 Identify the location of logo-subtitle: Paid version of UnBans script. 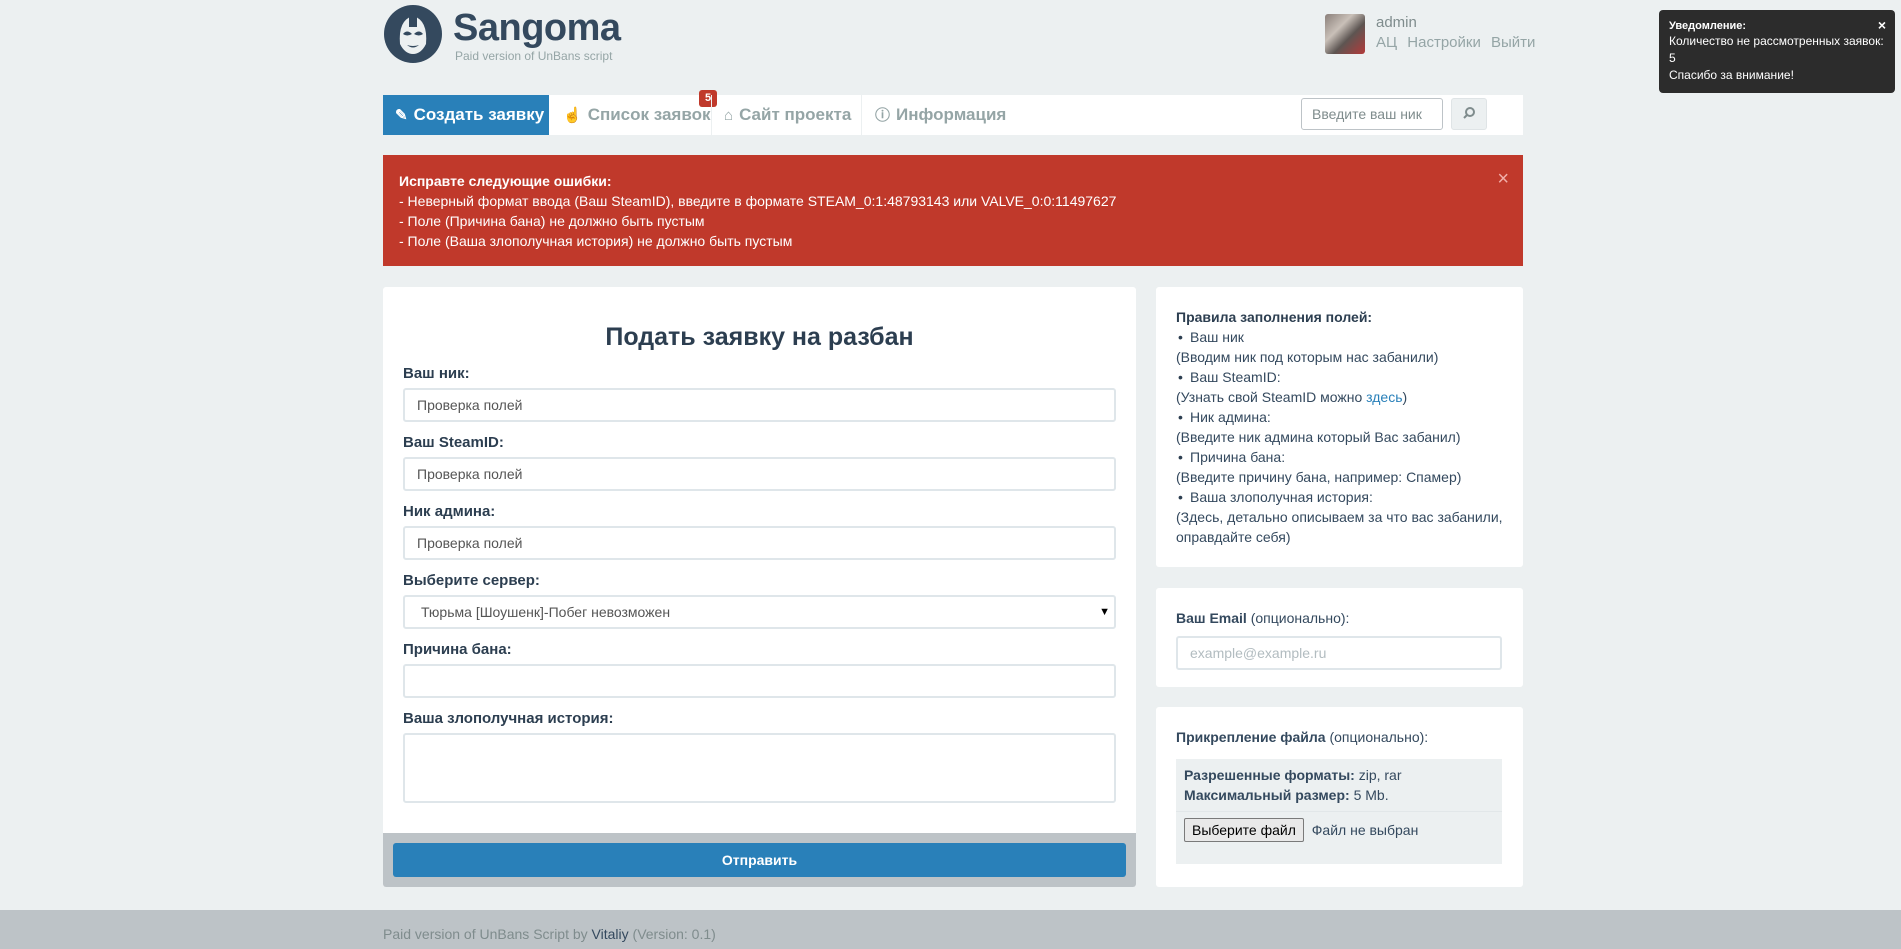
(534, 56).